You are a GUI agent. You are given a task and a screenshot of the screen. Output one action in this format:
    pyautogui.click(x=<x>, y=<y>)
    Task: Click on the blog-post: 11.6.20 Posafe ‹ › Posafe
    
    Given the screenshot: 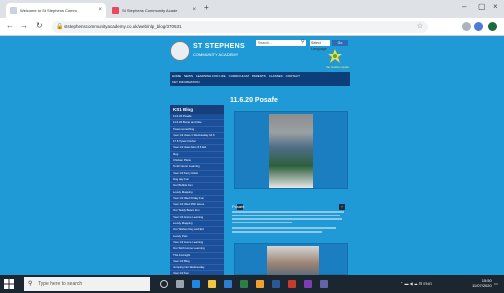 What is the action you would take?
    pyautogui.click(x=289, y=185)
    